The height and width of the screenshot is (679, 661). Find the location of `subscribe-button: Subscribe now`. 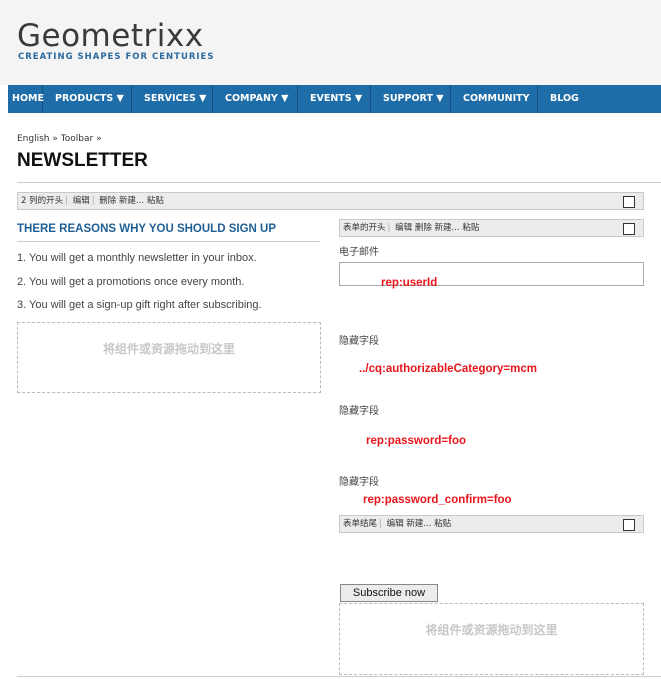

subscribe-button: Subscribe now is located at coordinates (389, 593).